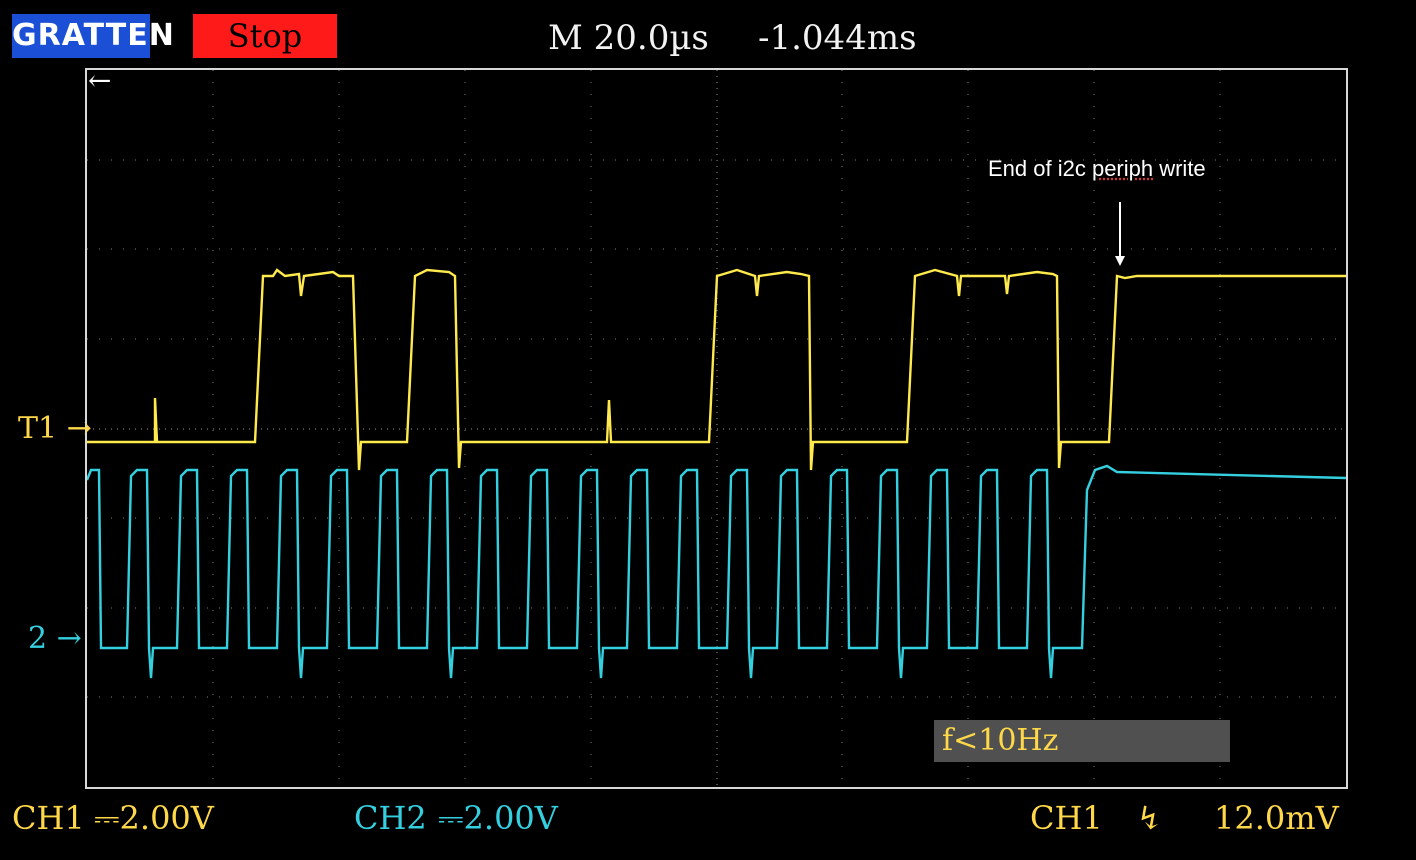 This screenshot has height=860, width=1416. I want to click on annotation-arrow, so click(1120, 234).